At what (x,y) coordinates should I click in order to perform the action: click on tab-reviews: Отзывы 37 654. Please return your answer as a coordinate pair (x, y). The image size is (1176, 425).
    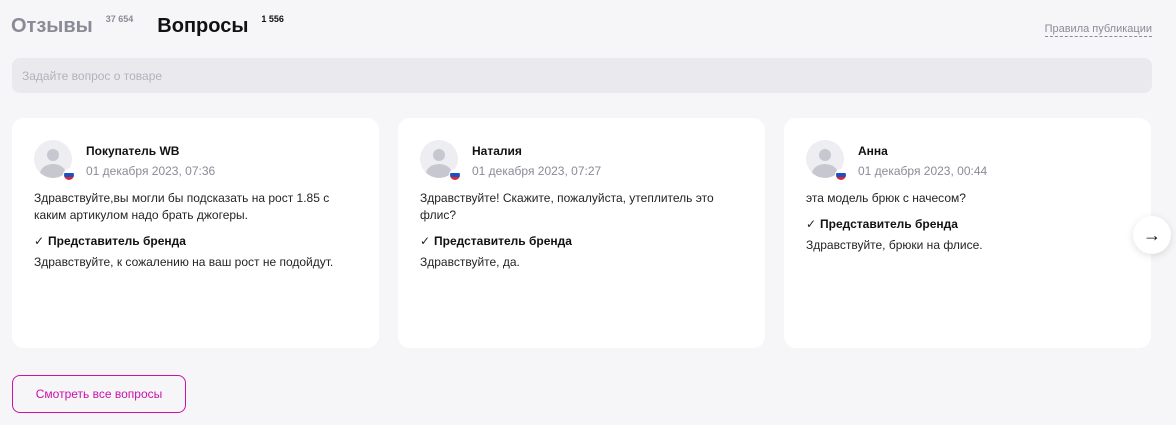
    Looking at the image, I should click on (72, 26).